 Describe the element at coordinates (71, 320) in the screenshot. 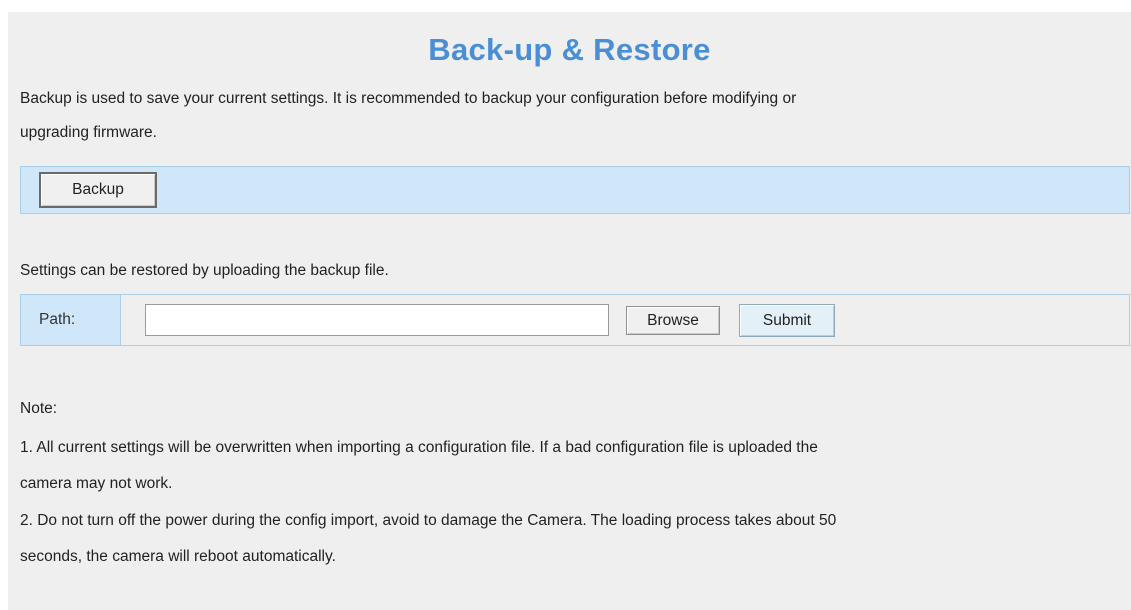

I see `path-label: Path:` at that location.